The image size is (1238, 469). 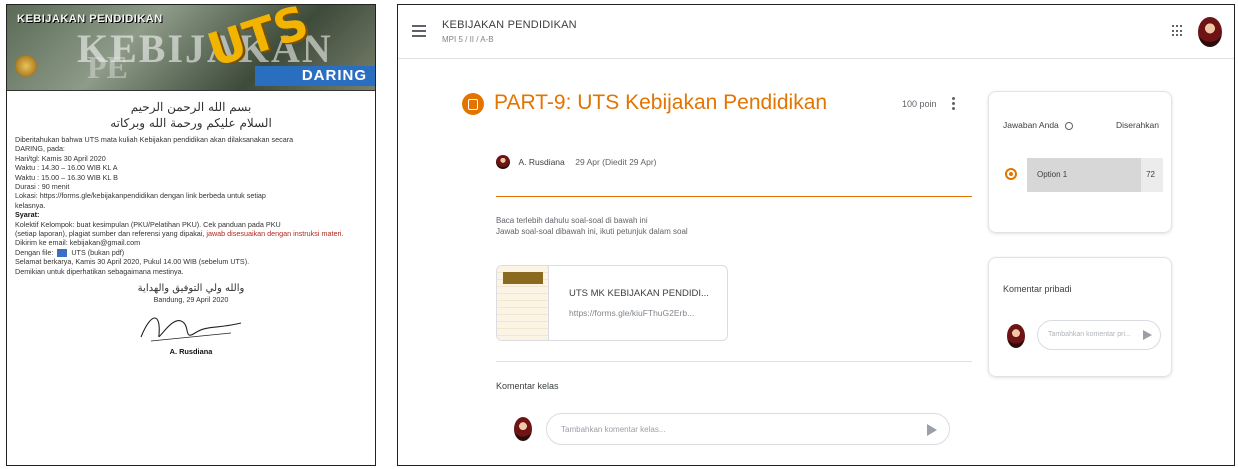 I want to click on class-comments-label: Komentar kelas, so click(x=527, y=386).